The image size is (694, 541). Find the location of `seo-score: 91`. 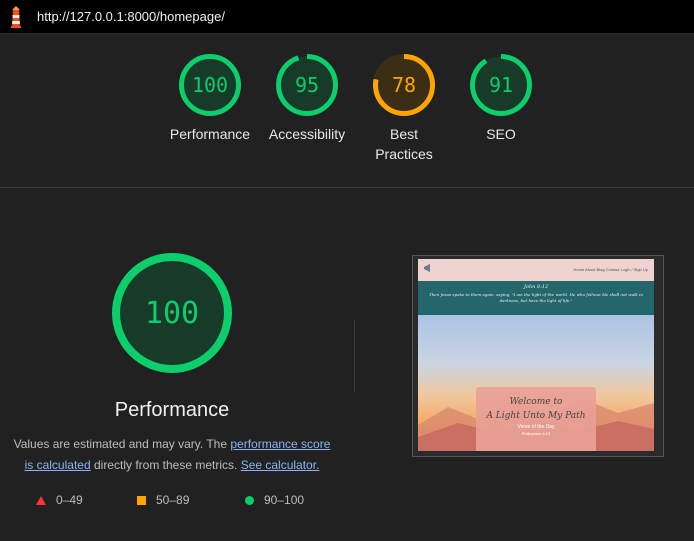

seo-score: 91 is located at coordinates (501, 85).